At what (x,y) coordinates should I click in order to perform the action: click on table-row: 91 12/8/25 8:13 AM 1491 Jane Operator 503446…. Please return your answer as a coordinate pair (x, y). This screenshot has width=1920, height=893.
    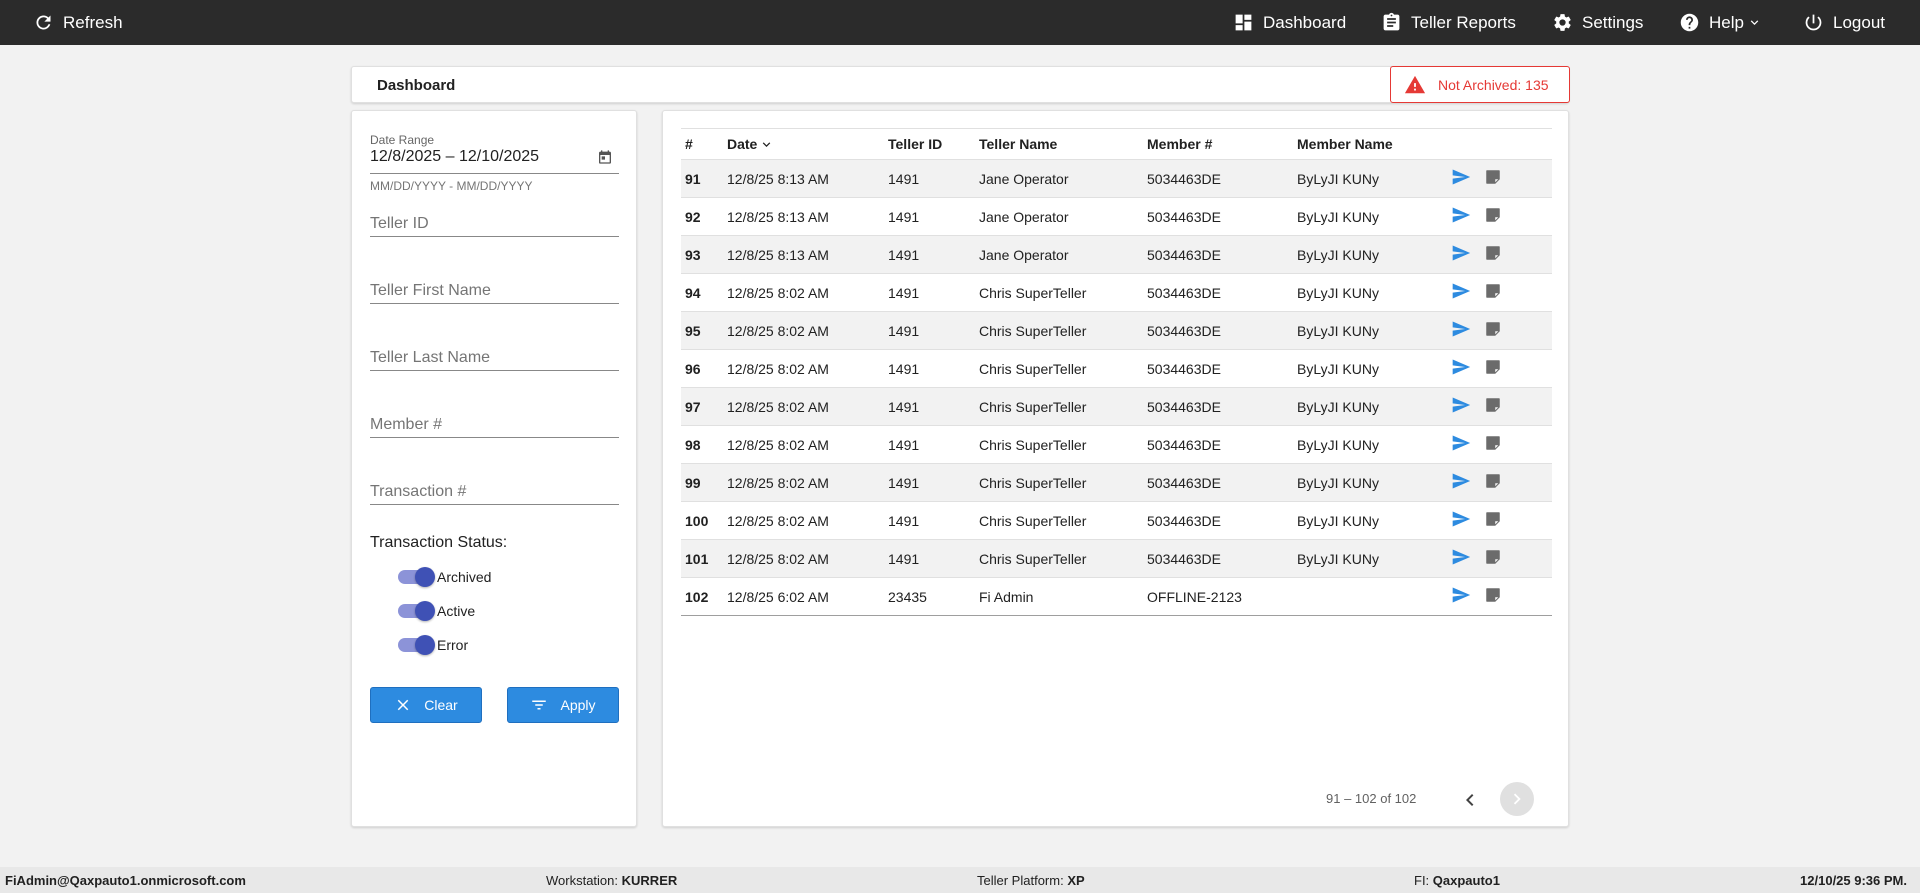
    Looking at the image, I should click on (1116, 178).